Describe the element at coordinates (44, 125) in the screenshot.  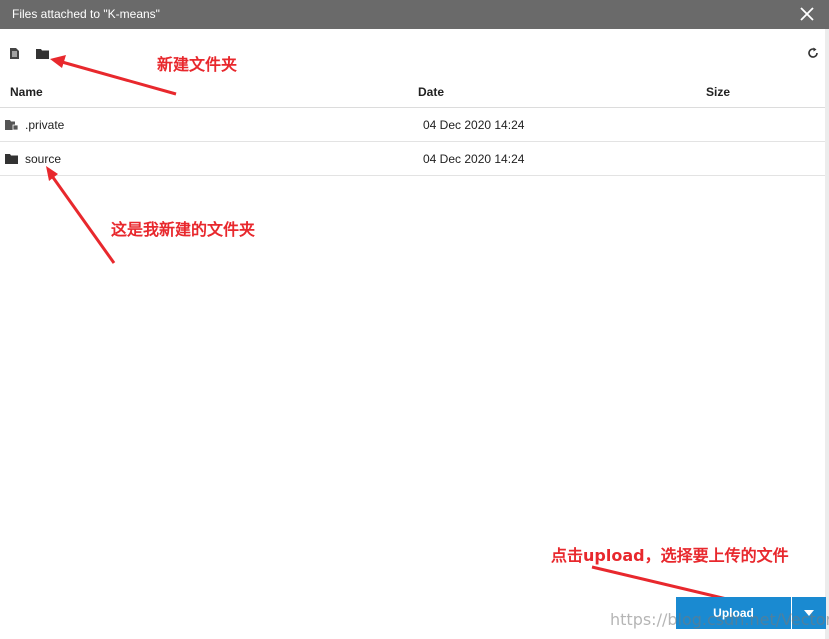
I see `file-name: .private` at that location.